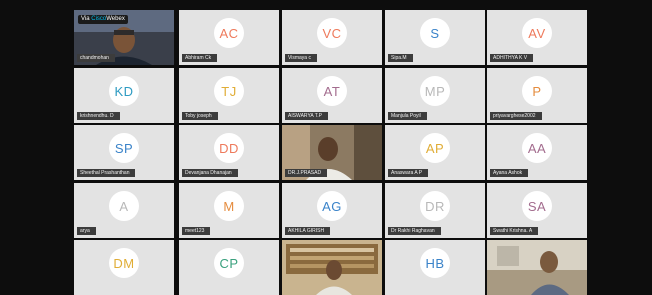 This screenshot has width=652, height=295. I want to click on participant-name-label: Swathi Krishna. A, so click(514, 231).